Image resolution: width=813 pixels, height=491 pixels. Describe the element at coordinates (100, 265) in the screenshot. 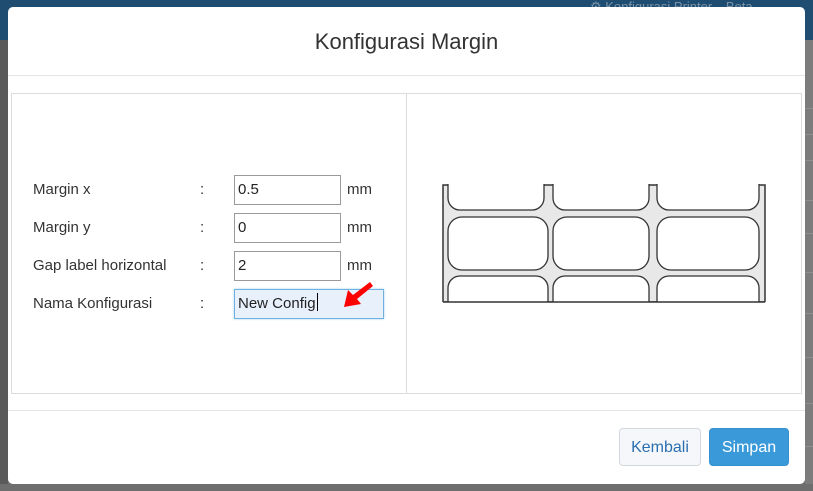

I see `gap-horizontal-label: Gap label horizontal` at that location.